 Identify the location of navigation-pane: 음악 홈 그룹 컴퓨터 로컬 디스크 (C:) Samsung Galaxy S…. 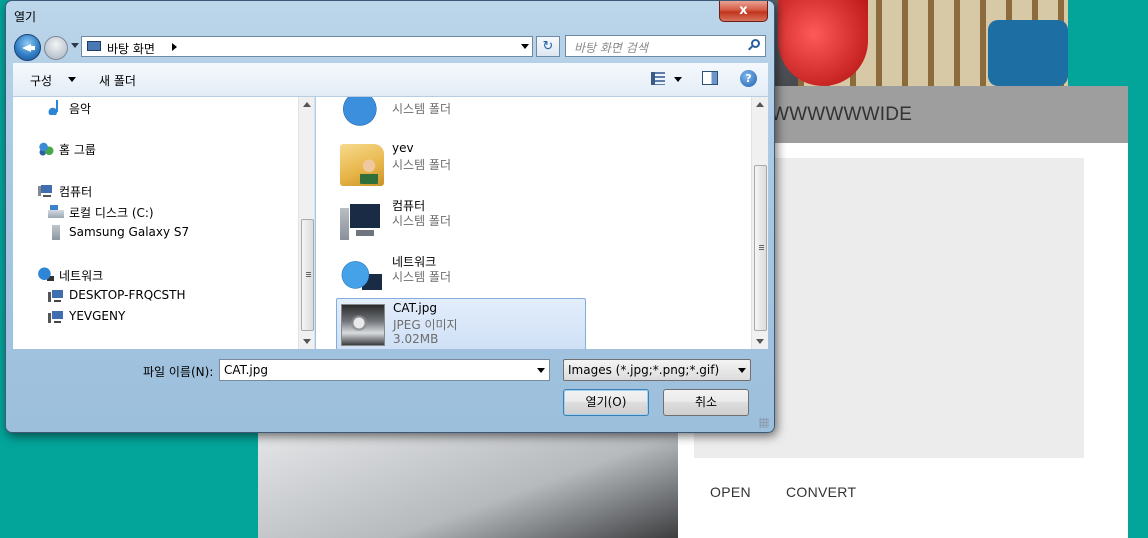
(164, 223).